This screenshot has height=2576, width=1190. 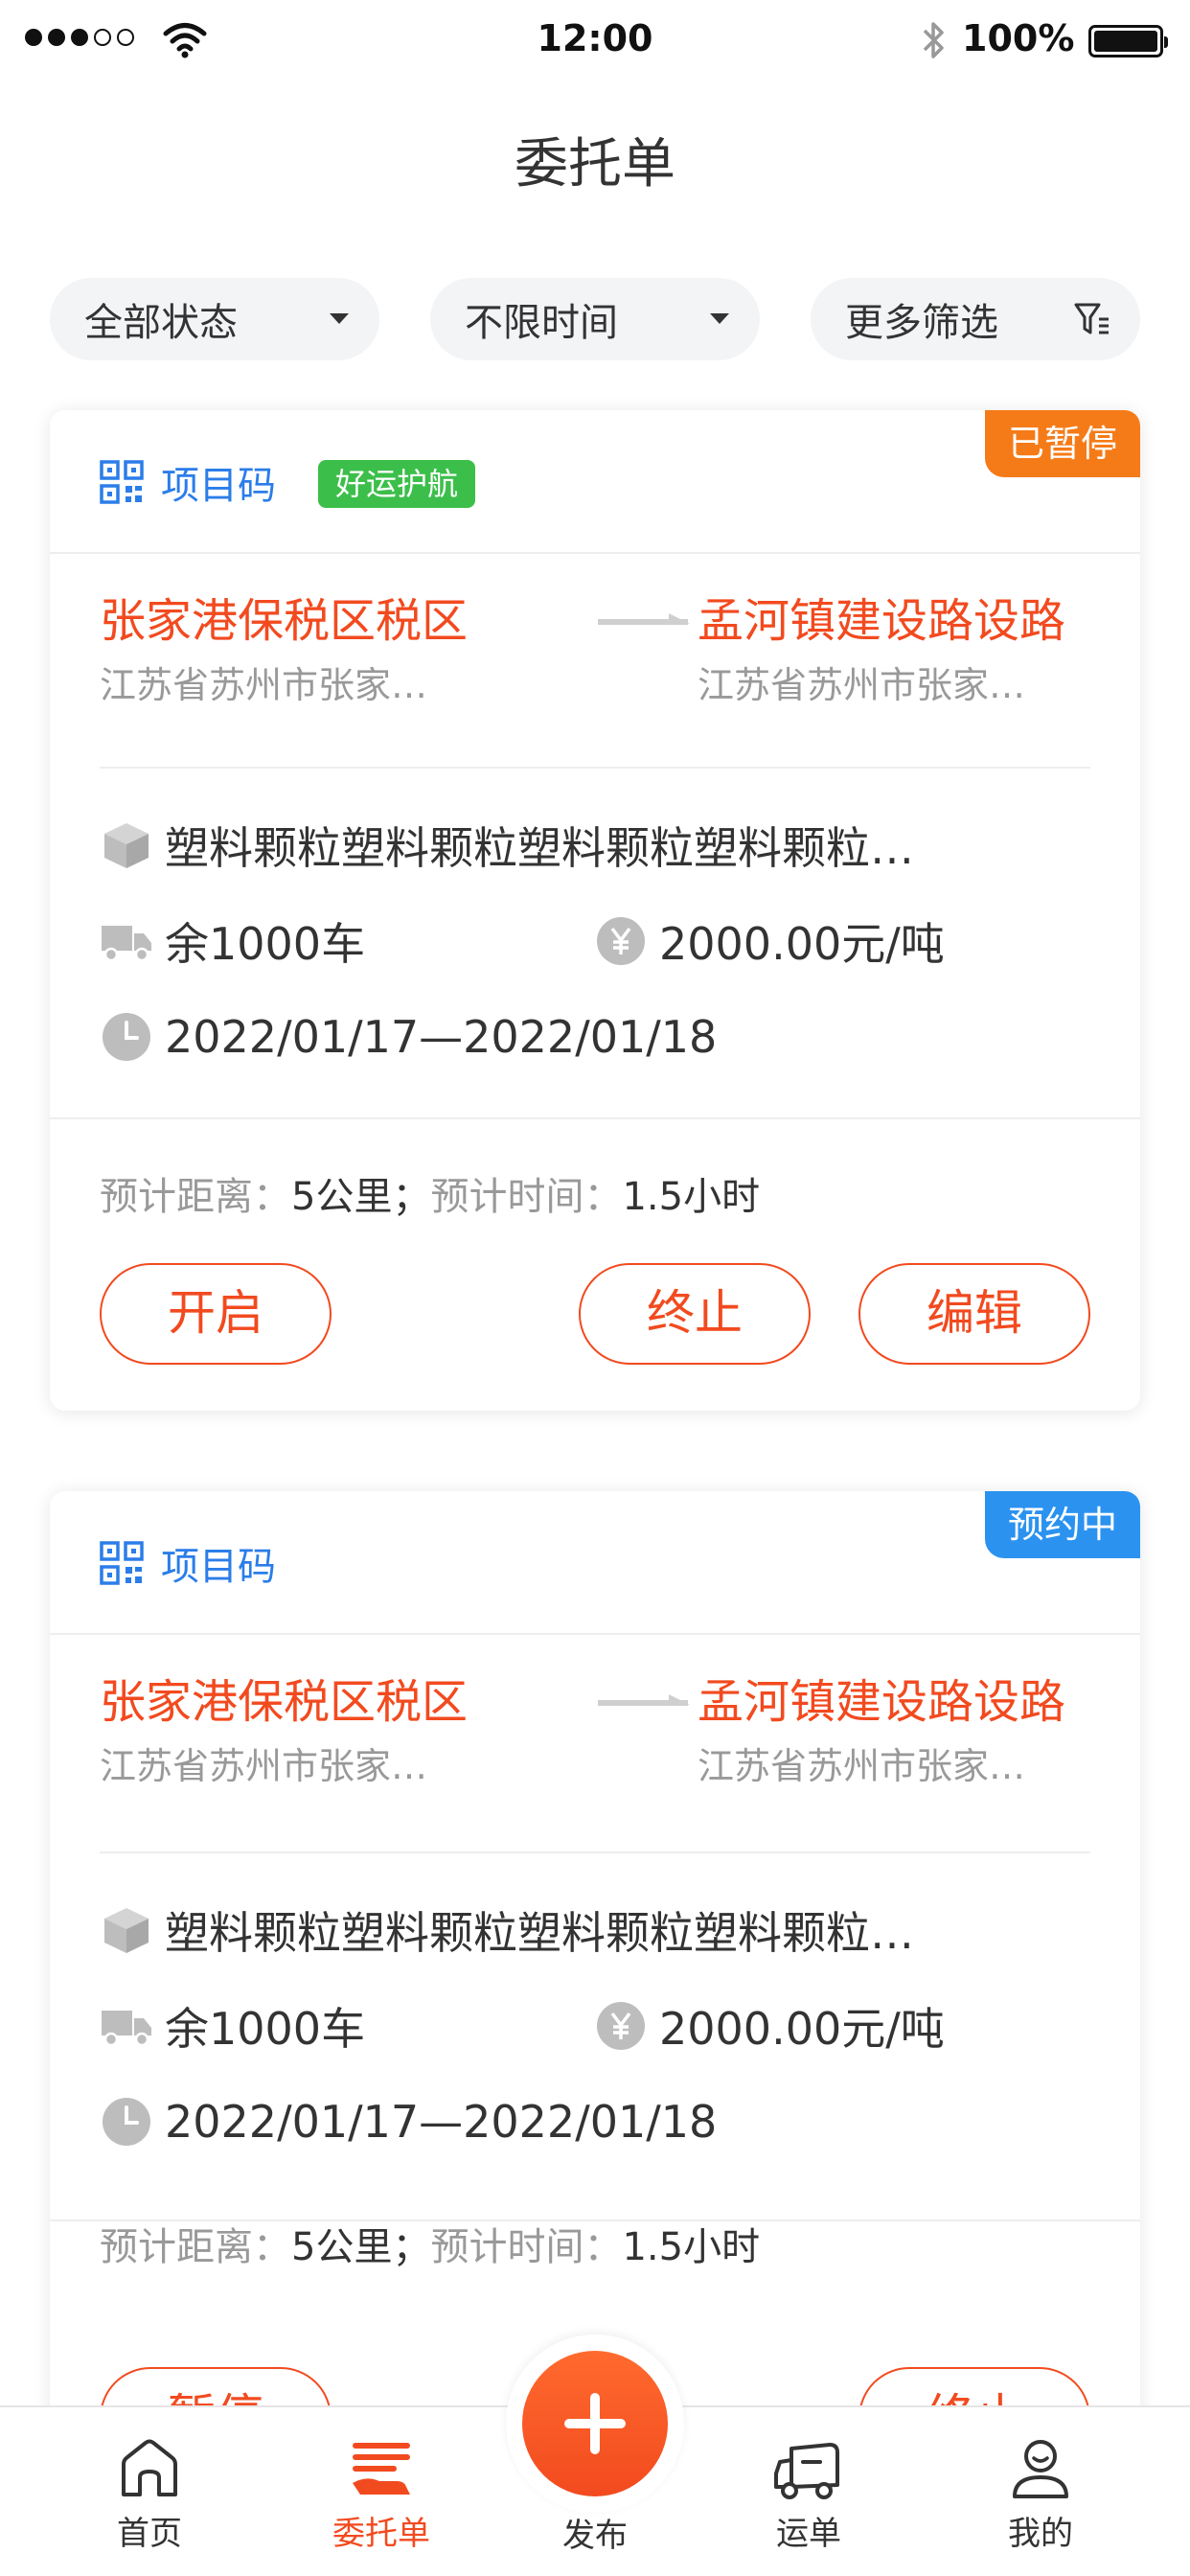 What do you see at coordinates (695, 1314) in the screenshot?
I see `terminate-button: 终止` at bounding box center [695, 1314].